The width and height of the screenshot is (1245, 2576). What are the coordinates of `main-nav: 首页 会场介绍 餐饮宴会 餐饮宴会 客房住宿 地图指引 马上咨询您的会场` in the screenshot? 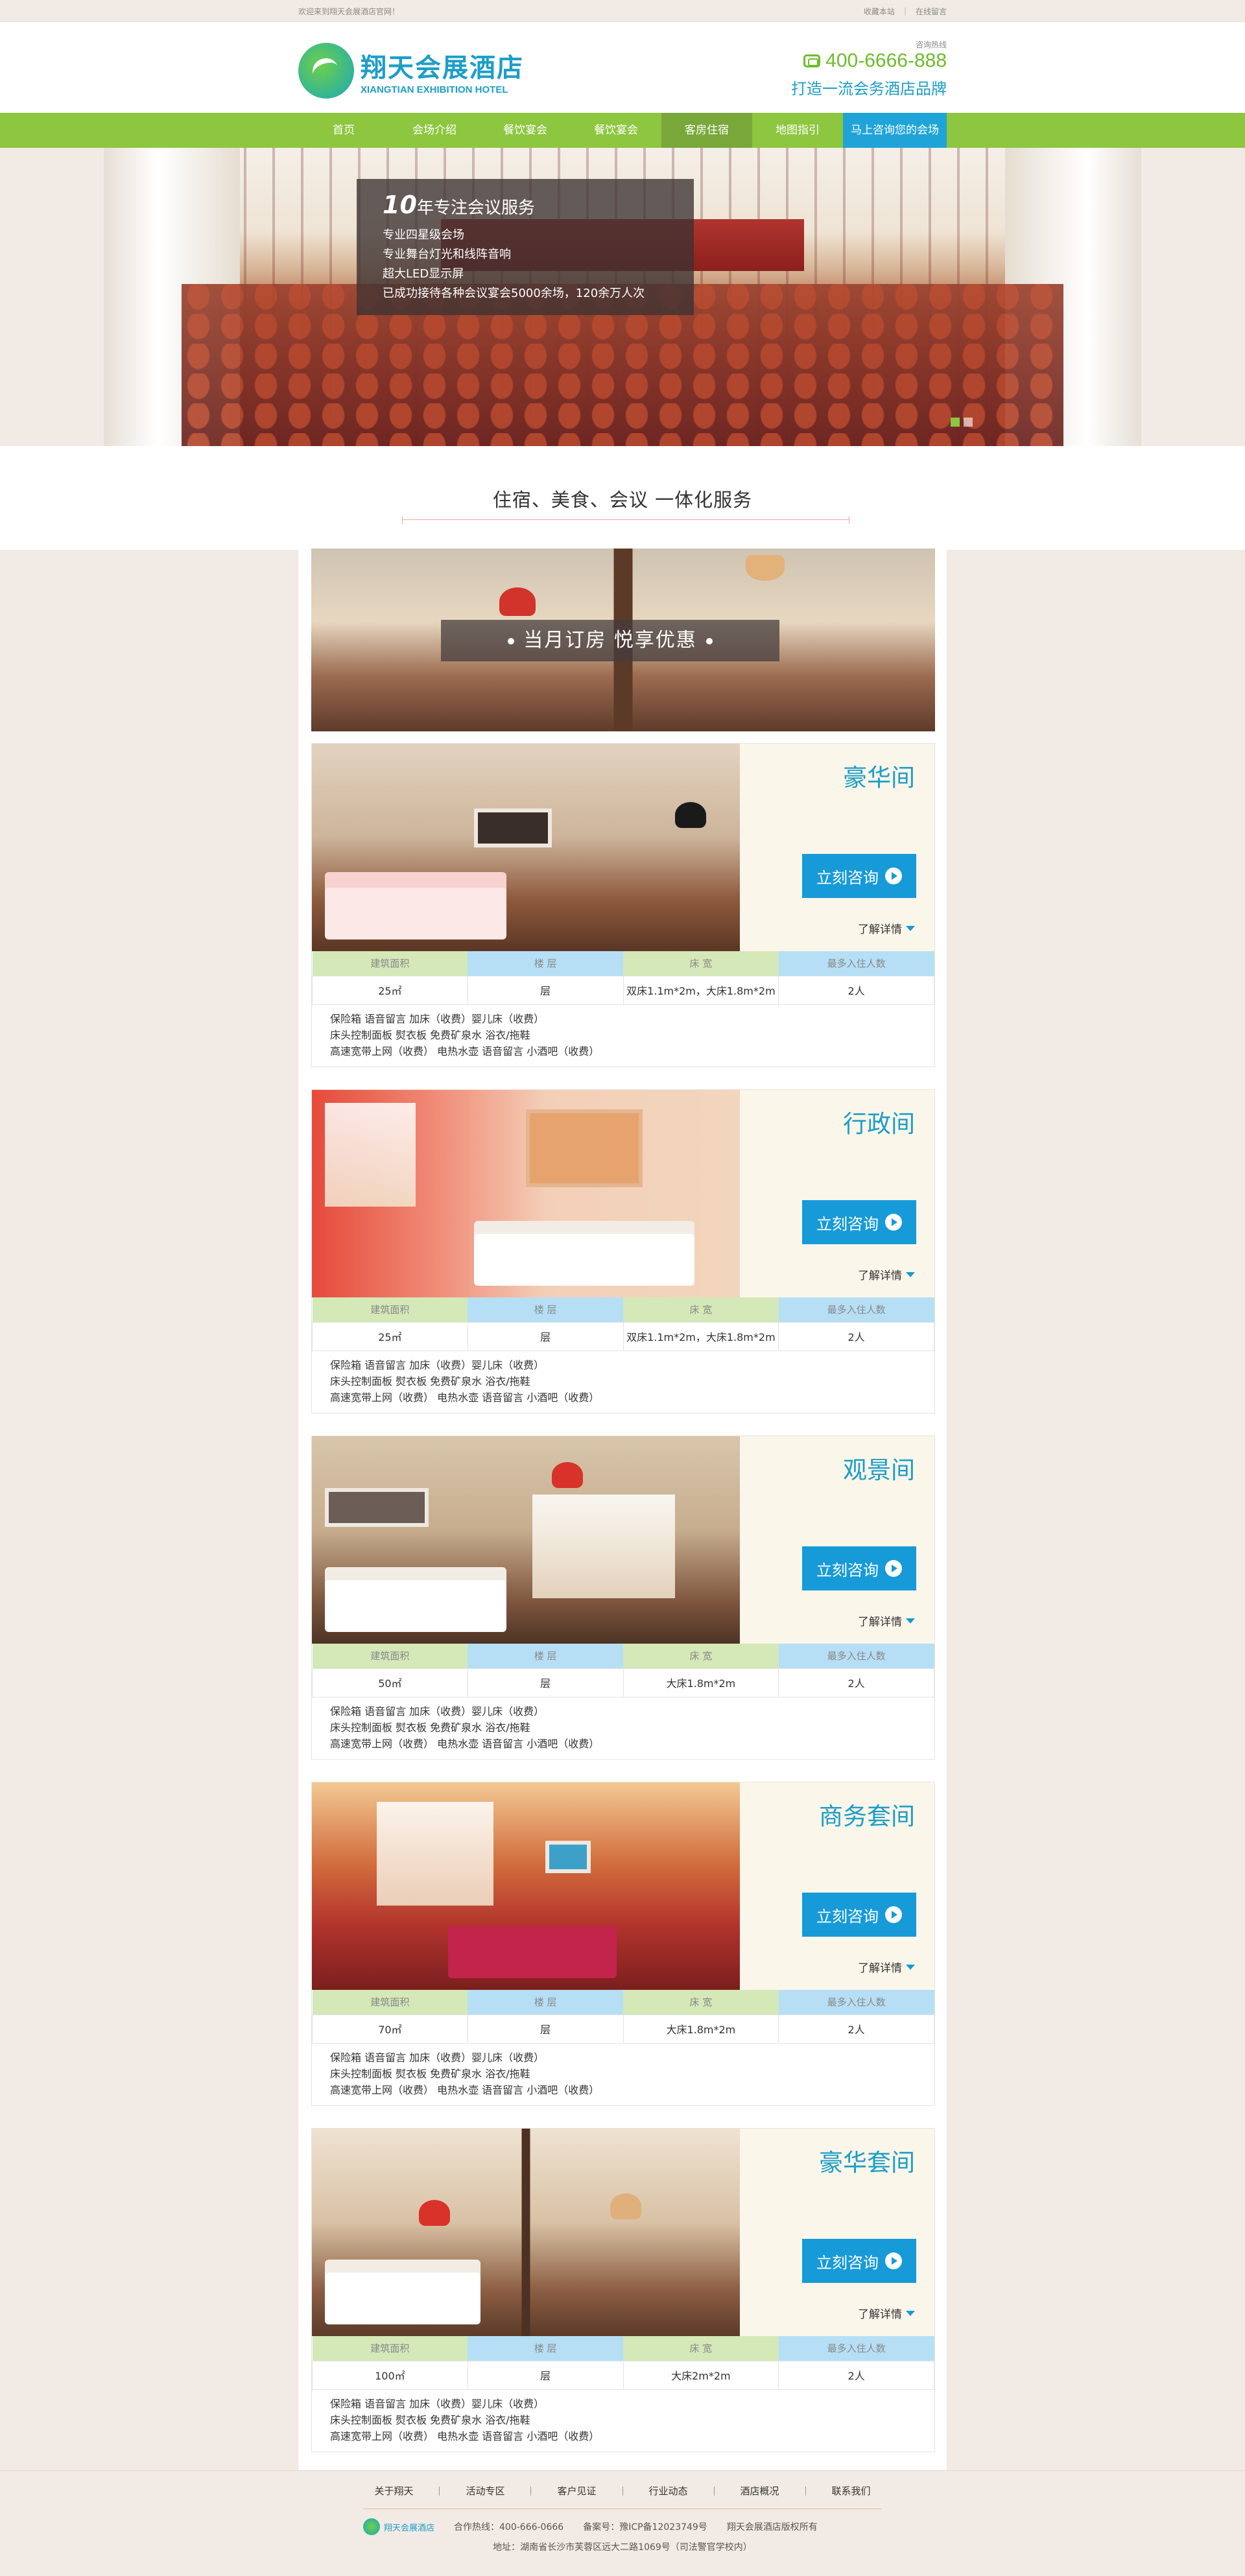 It's located at (622, 130).